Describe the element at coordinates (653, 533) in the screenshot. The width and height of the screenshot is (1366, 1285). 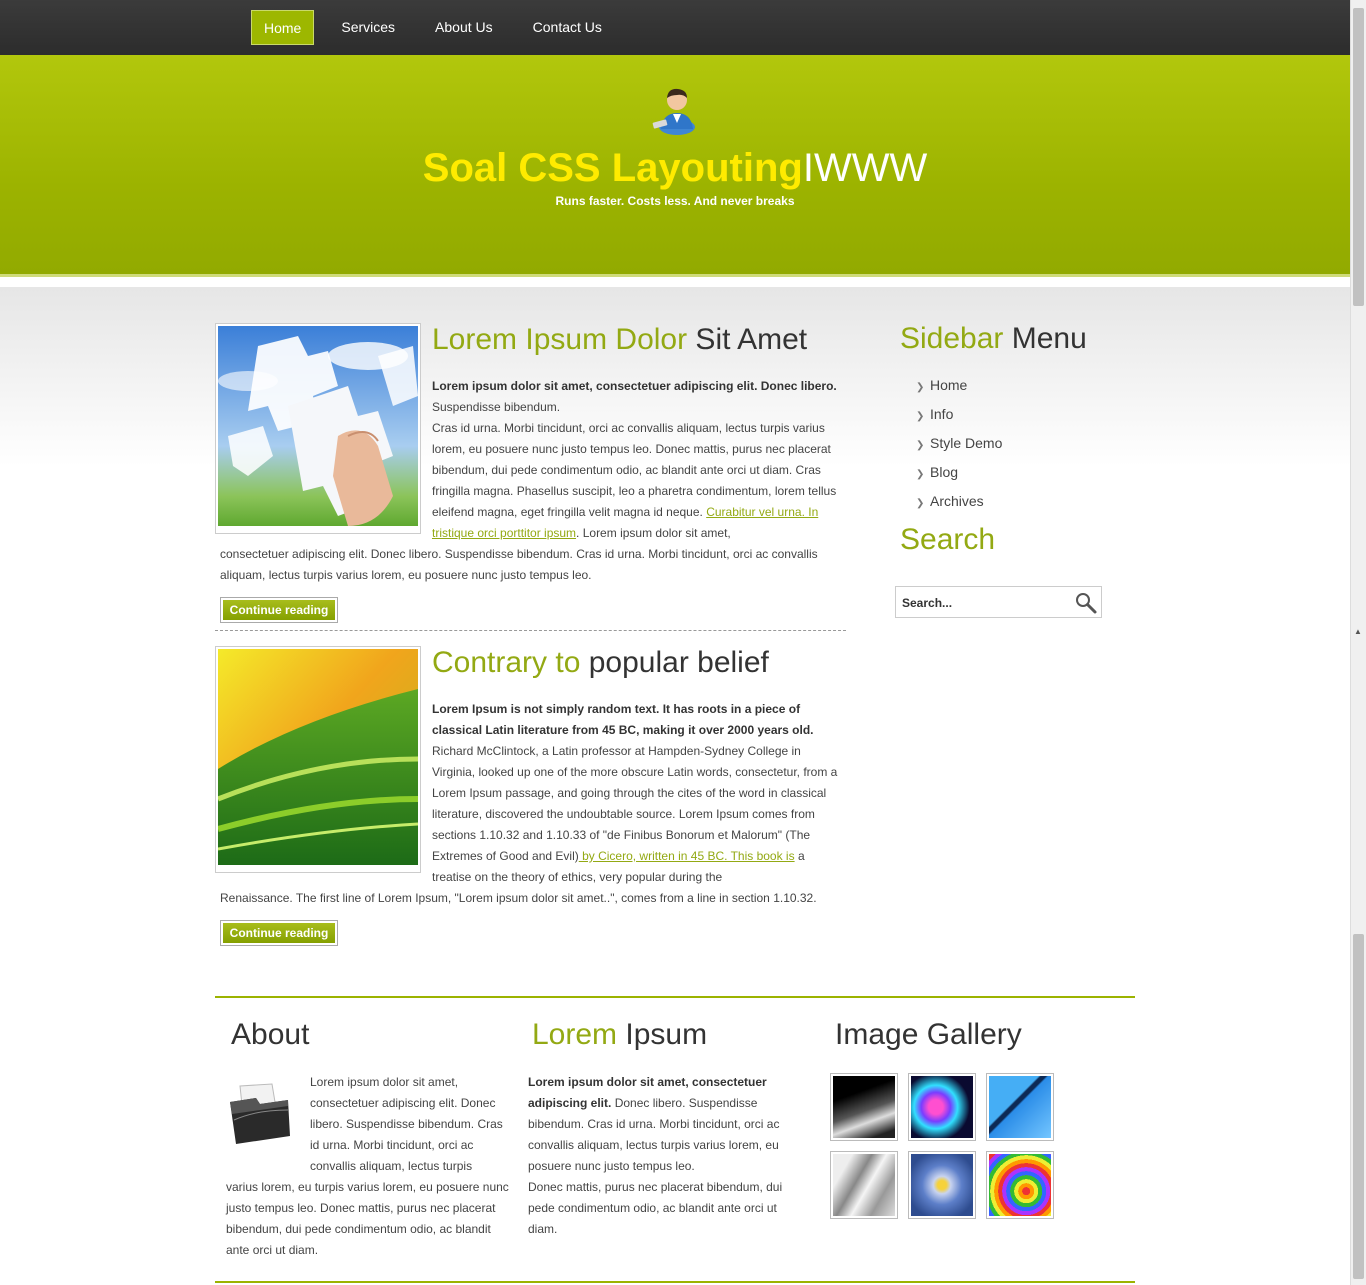
I see `post-1-text-3: . Lorem ipsum dolor sit amet,` at that location.